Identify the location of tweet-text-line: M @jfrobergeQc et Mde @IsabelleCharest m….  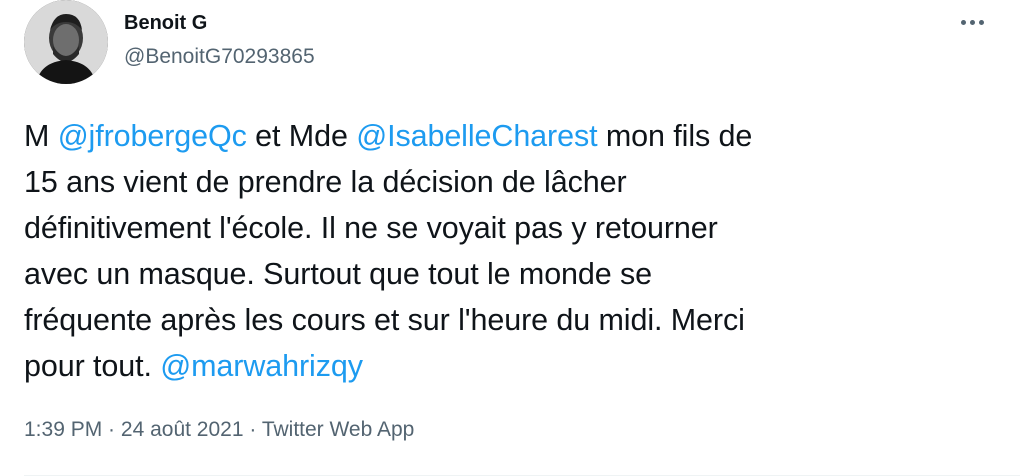
(511, 136).